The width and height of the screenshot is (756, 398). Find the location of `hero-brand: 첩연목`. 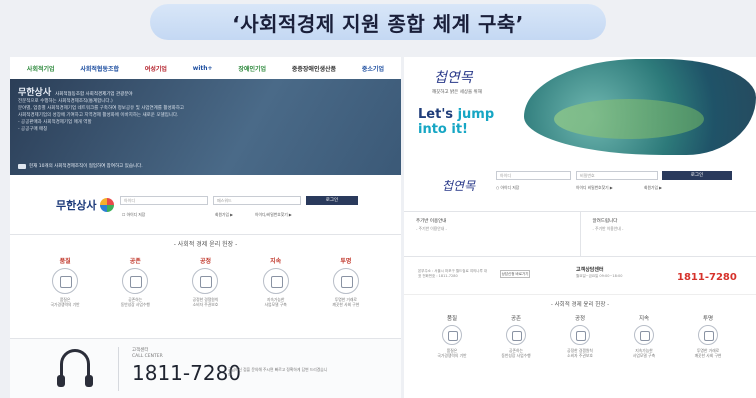

hero-brand: 첩연목 is located at coordinates (453, 78).